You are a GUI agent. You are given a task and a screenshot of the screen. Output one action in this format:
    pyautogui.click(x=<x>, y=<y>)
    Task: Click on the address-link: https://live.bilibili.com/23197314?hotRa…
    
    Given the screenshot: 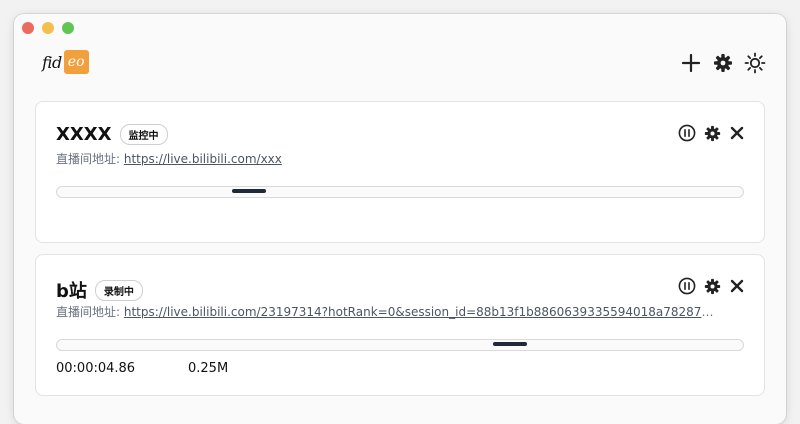 What is the action you would take?
    pyautogui.click(x=420, y=312)
    